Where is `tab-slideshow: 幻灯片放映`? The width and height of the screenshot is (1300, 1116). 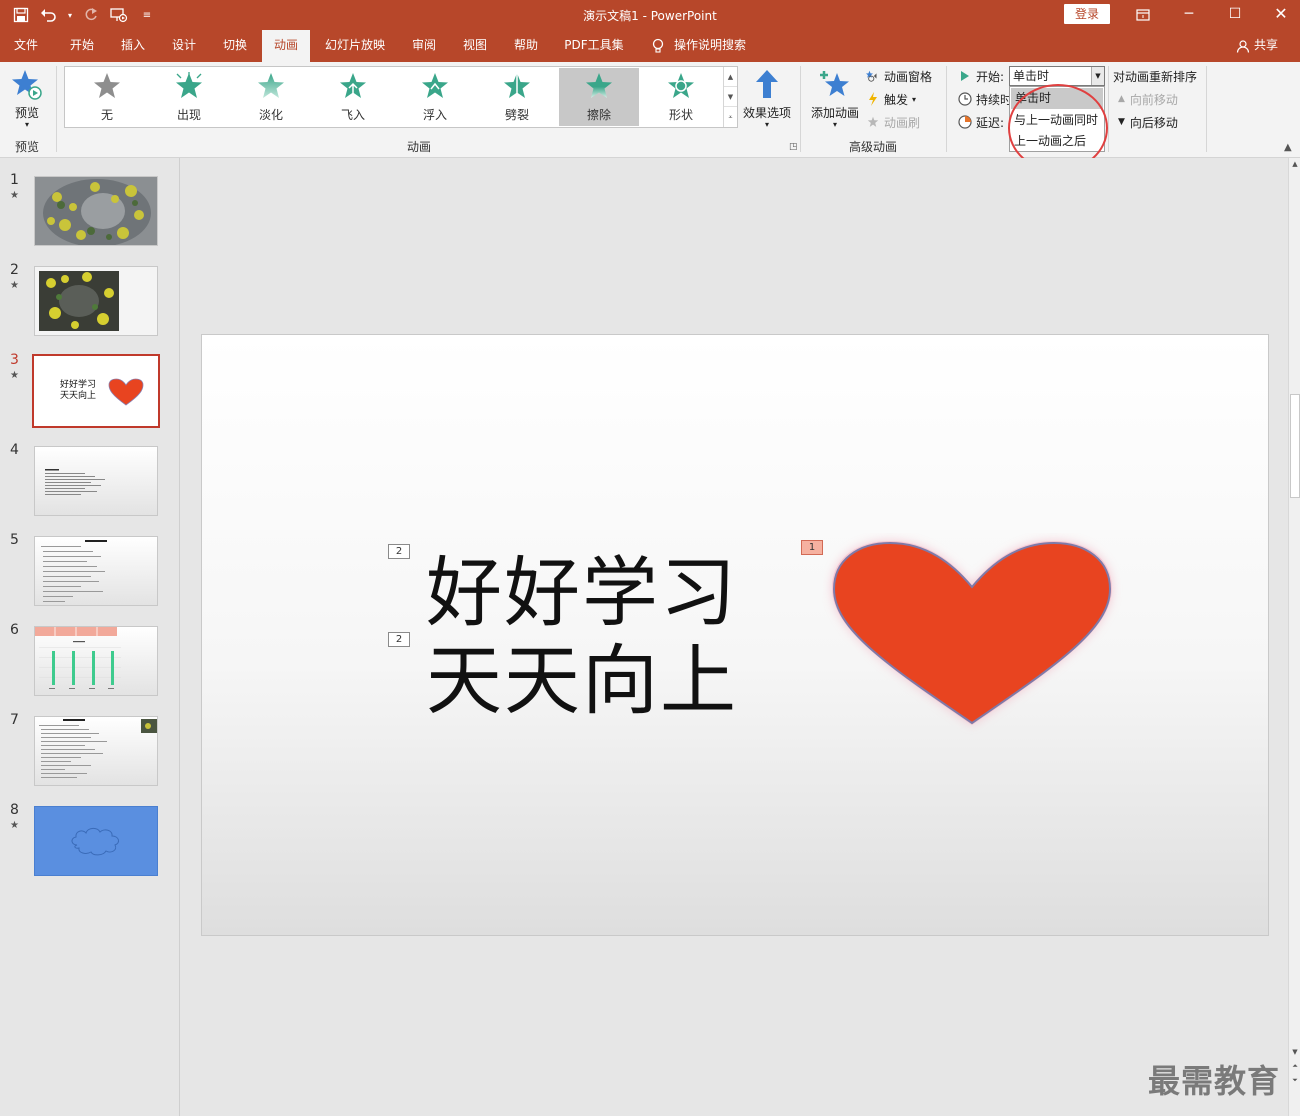
tab-slideshow: 幻灯片放映 is located at coordinates (355, 46).